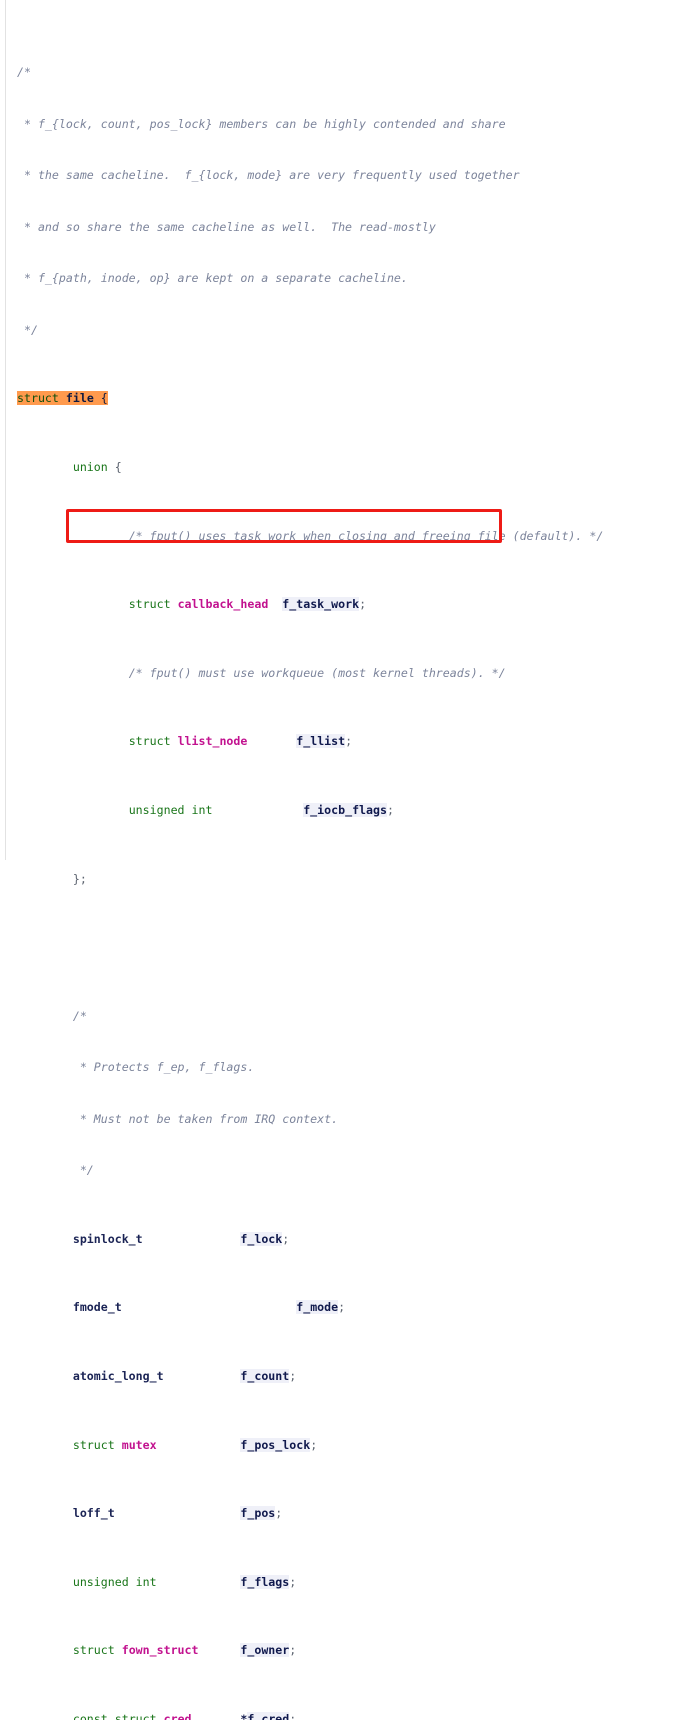  What do you see at coordinates (79, 878) in the screenshot?
I see `union-close: };` at bounding box center [79, 878].